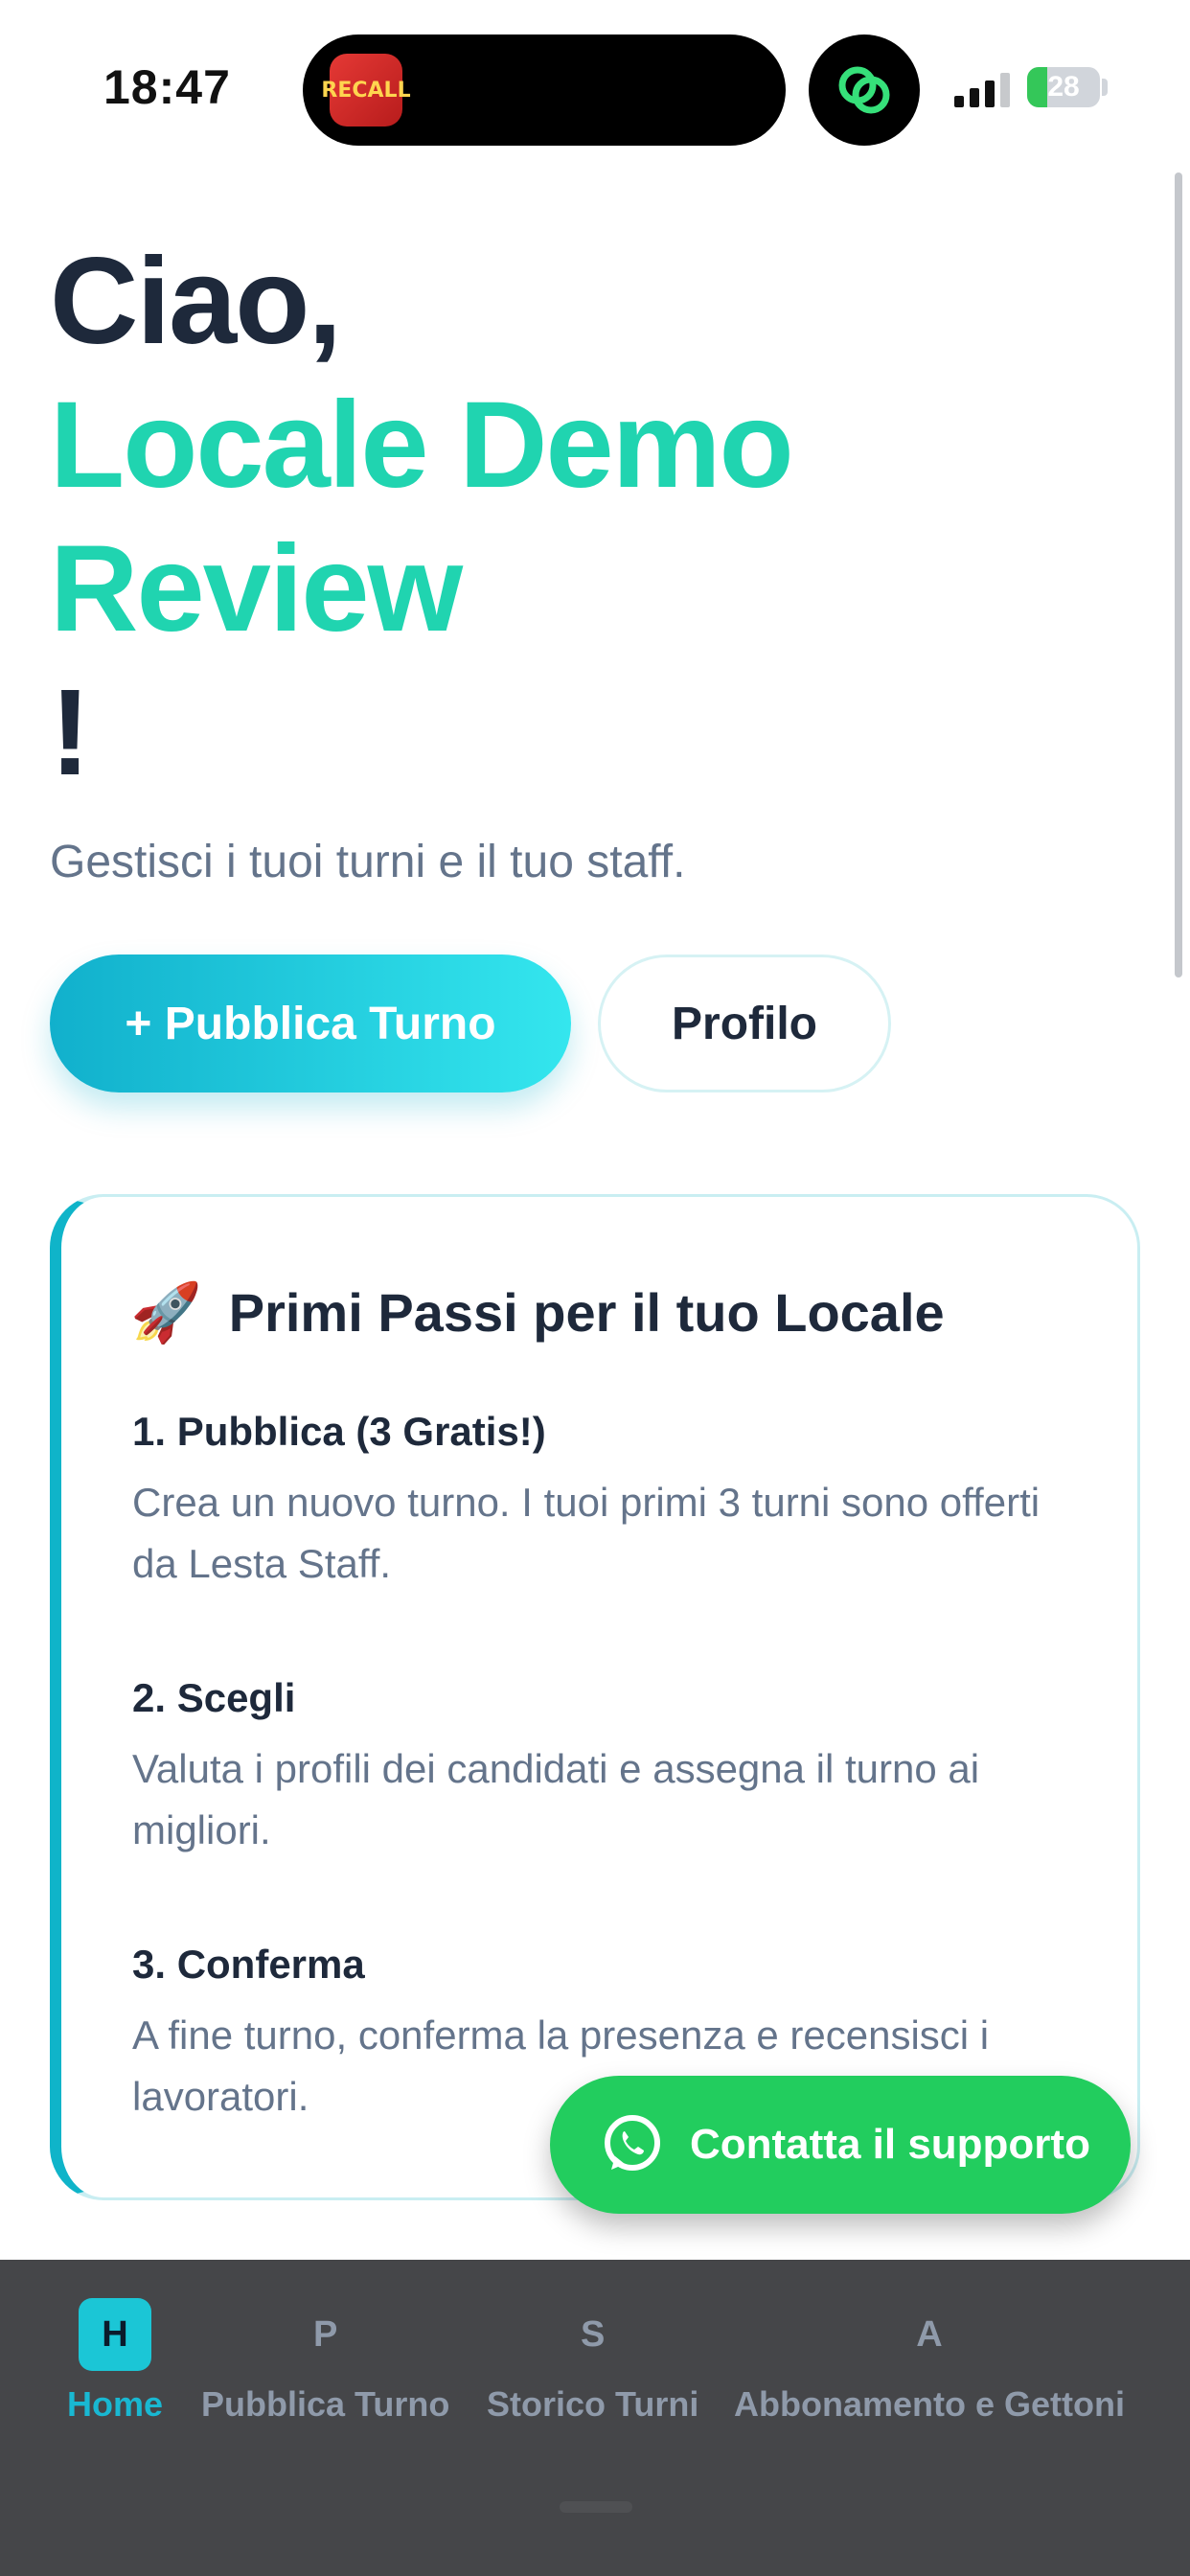 The height and width of the screenshot is (2576, 1190). I want to click on battery-percent: 28, so click(1064, 87).